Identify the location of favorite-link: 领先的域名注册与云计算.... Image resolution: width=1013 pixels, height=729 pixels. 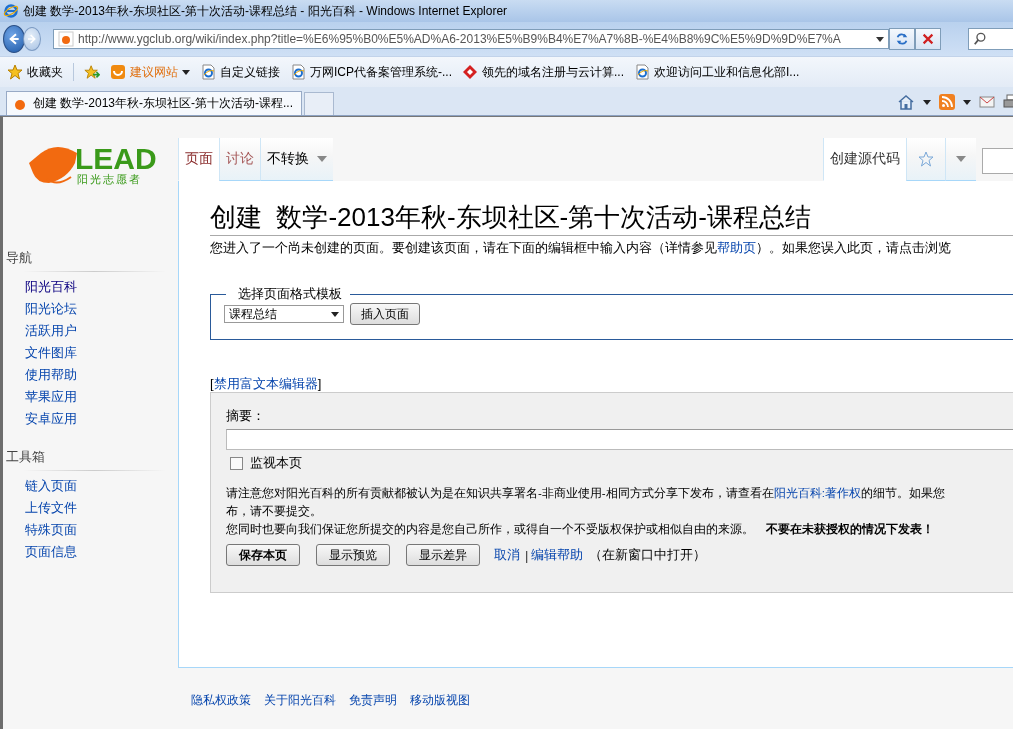
(543, 72).